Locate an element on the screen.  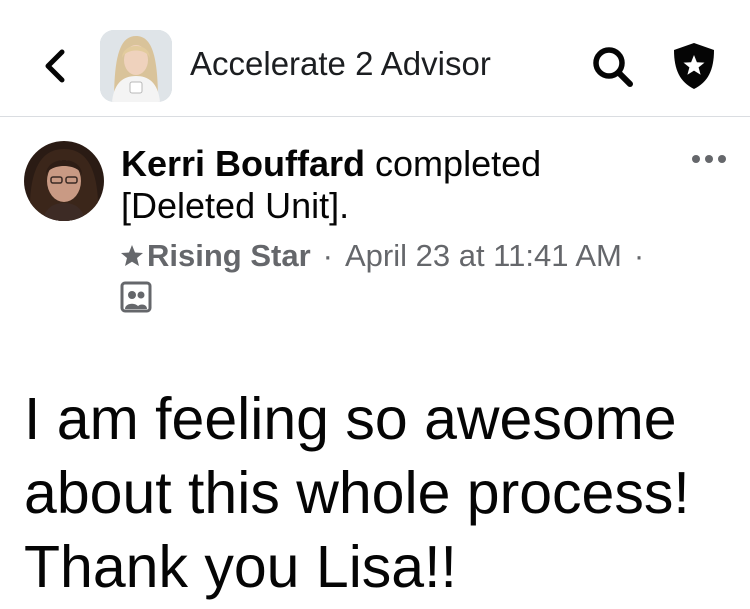
star-badge-icon is located at coordinates (132, 255).